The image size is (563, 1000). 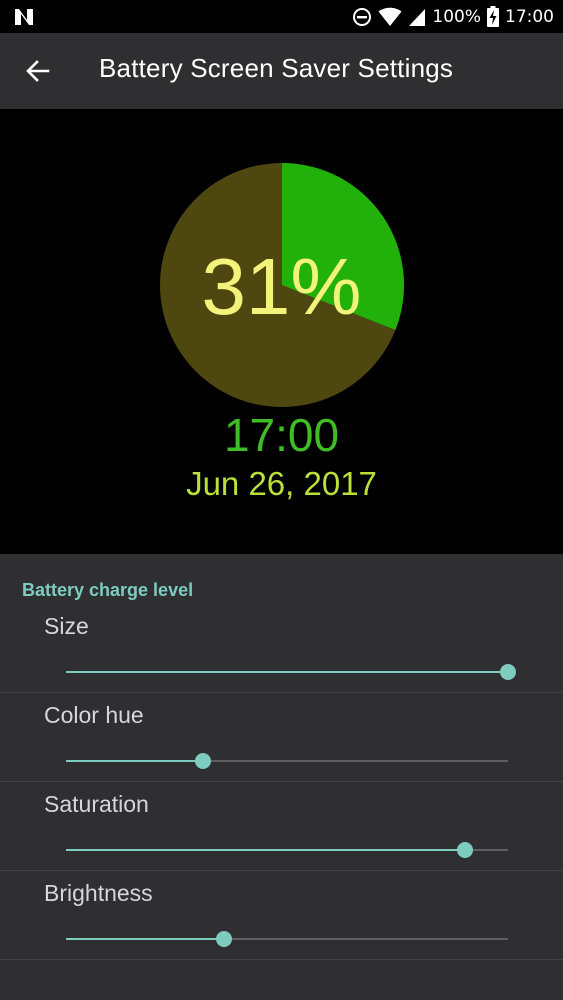 What do you see at coordinates (281, 737) in the screenshot?
I see `pref-color-hue: Color hue` at bounding box center [281, 737].